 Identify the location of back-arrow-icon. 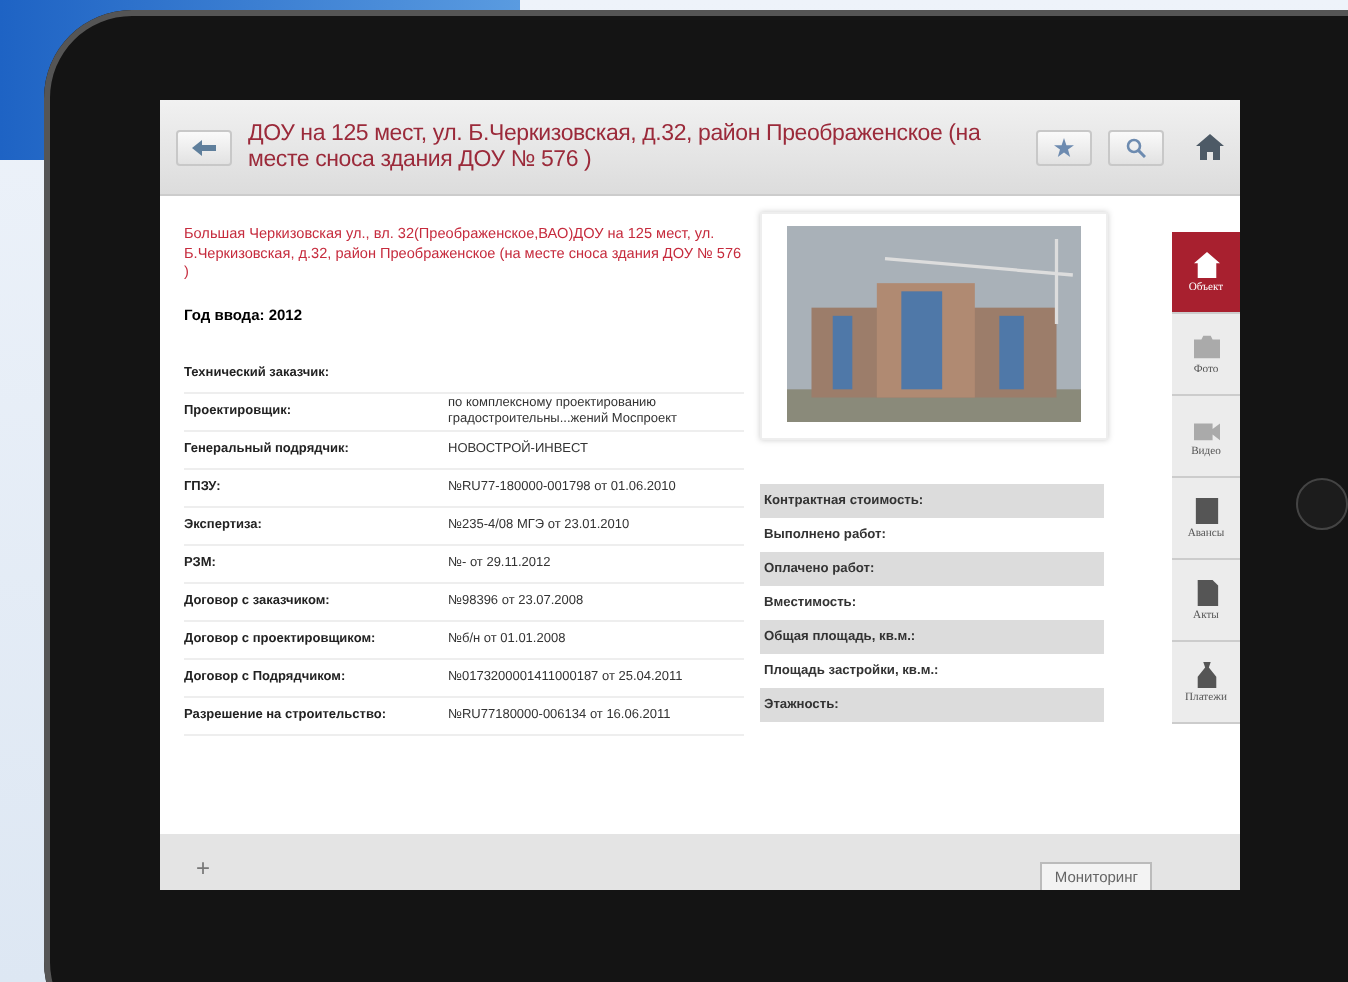
(204, 147).